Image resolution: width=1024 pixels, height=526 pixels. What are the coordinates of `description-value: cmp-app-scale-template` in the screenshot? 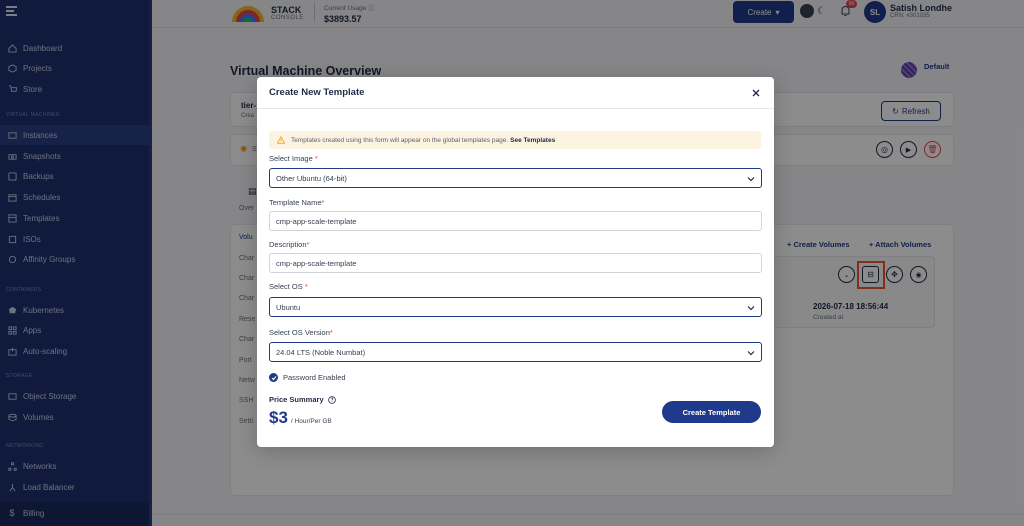 It's located at (316, 263).